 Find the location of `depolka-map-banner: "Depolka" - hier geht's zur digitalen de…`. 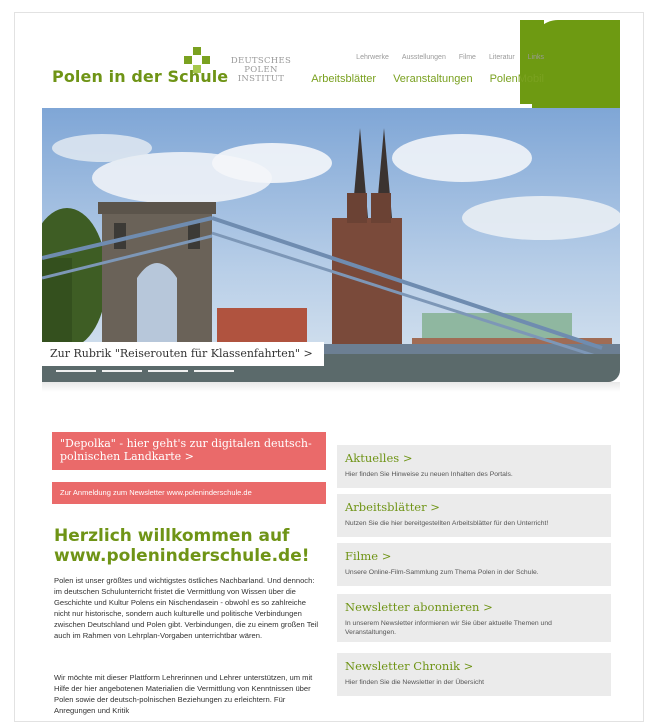

depolka-map-banner: "Depolka" - hier geht's zur digitalen de… is located at coordinates (189, 451).